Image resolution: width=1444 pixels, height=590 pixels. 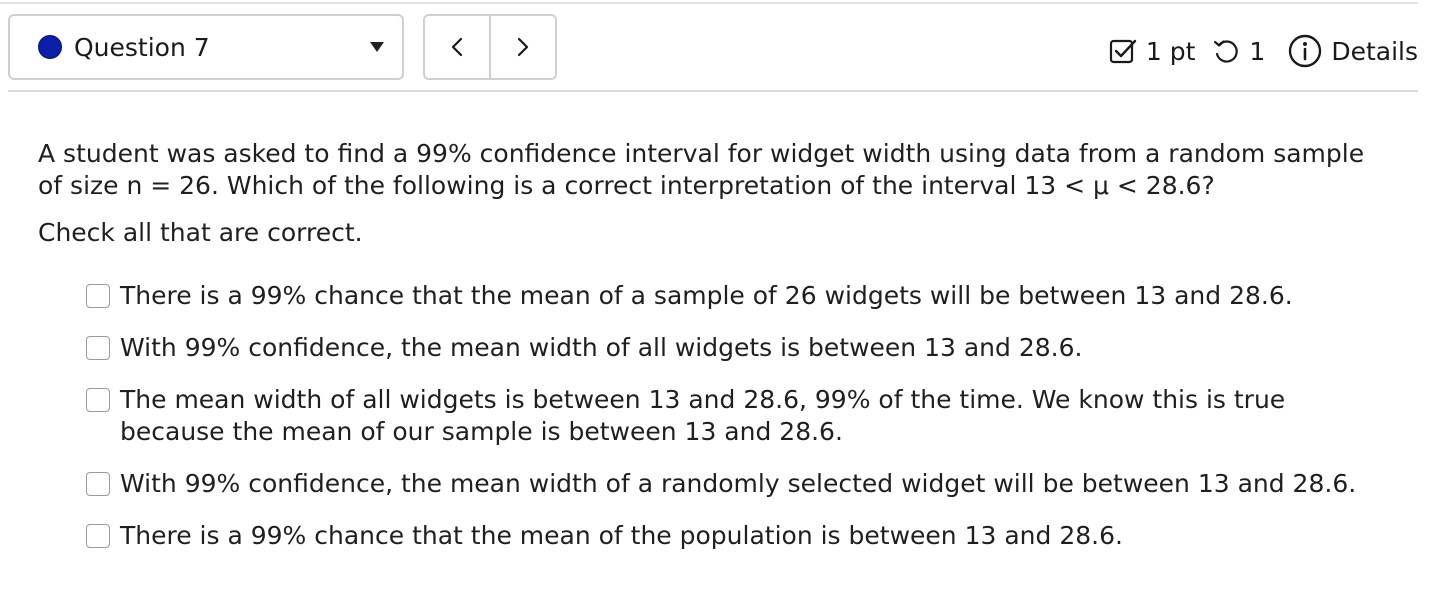 I want to click on points-info: 1 pt, so click(x=1152, y=51).